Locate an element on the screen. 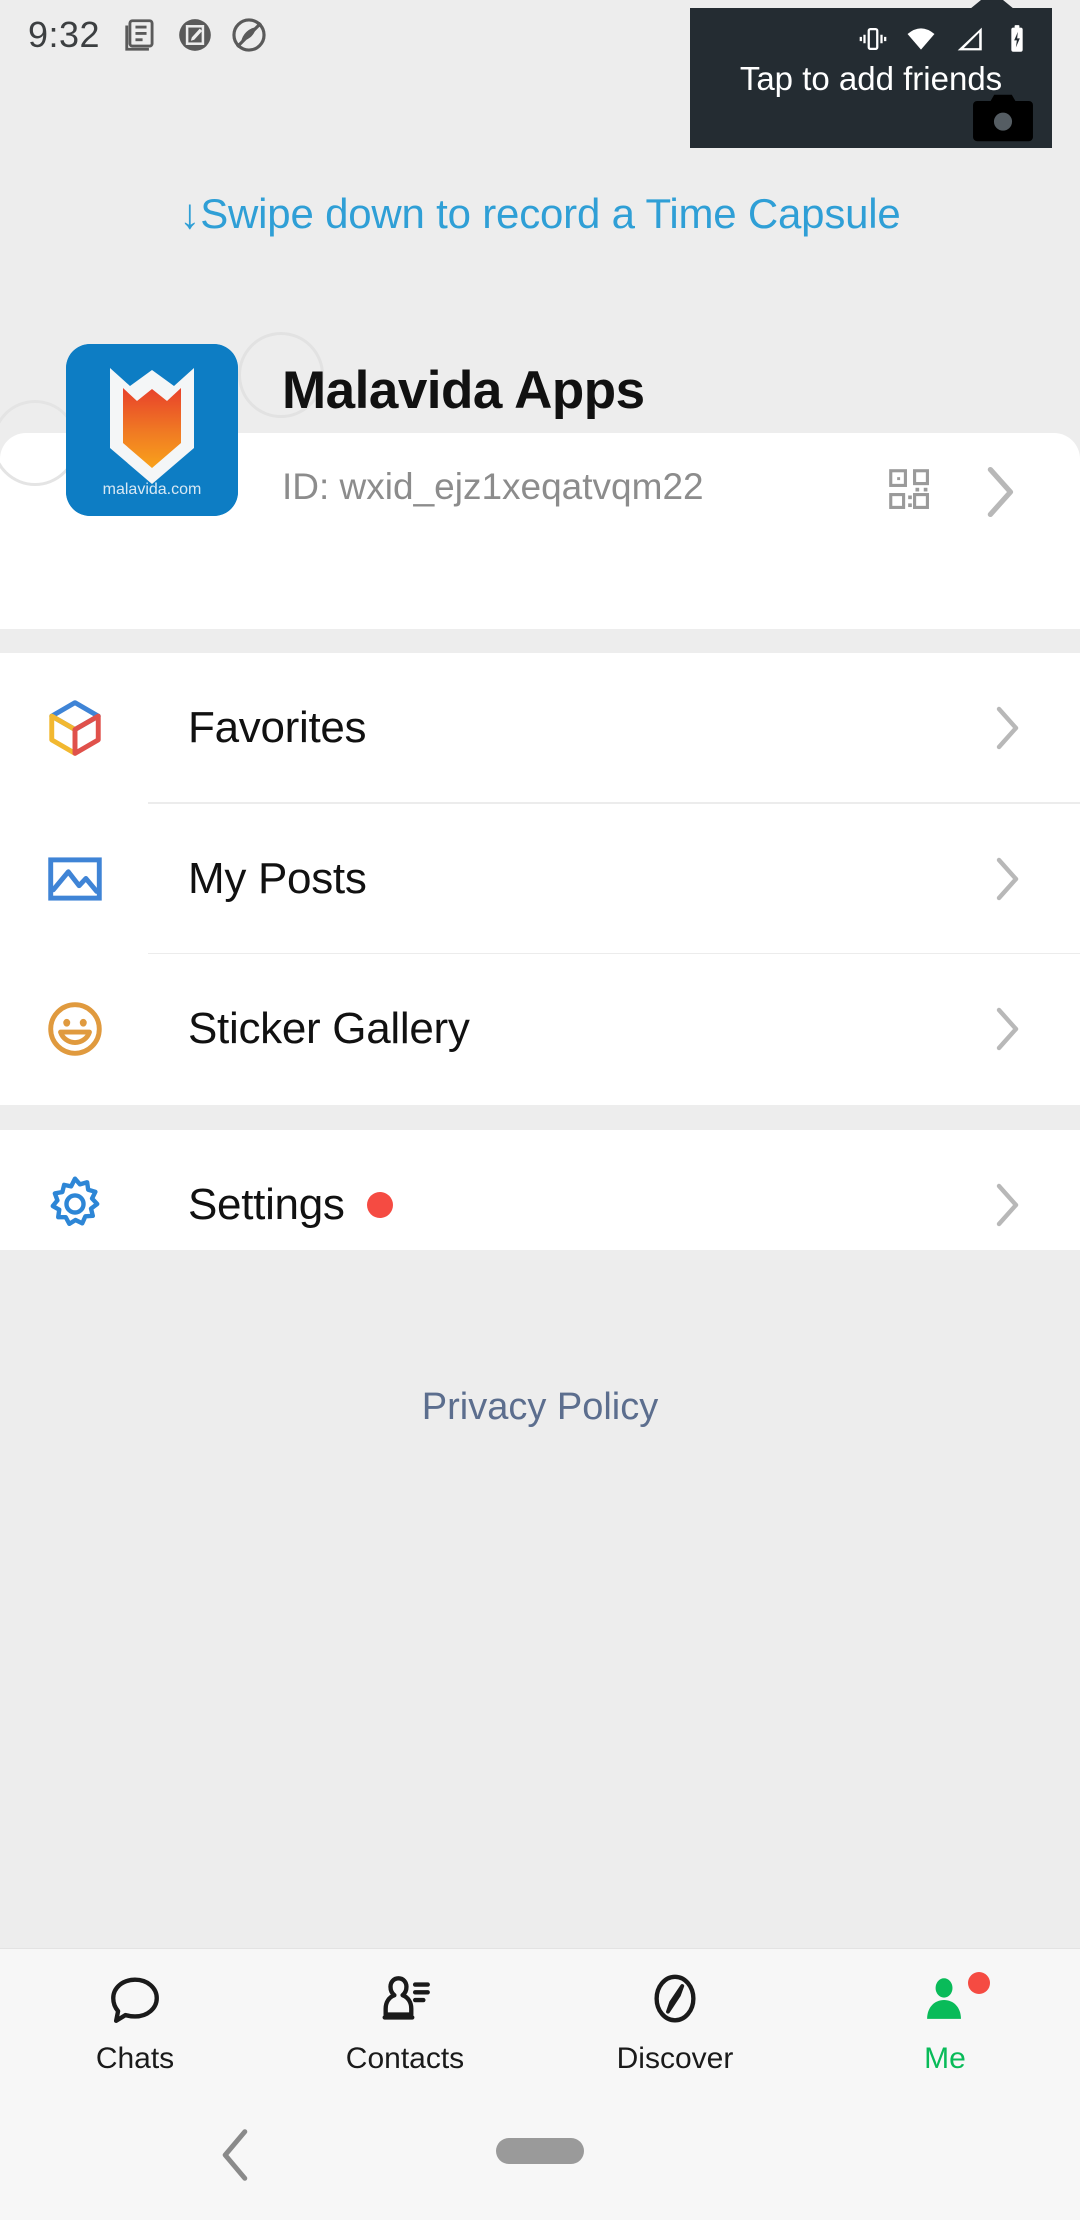 Image resolution: width=1080 pixels, height=2220 pixels. nav-tab-discover: Discover is located at coordinates (675, 2022).